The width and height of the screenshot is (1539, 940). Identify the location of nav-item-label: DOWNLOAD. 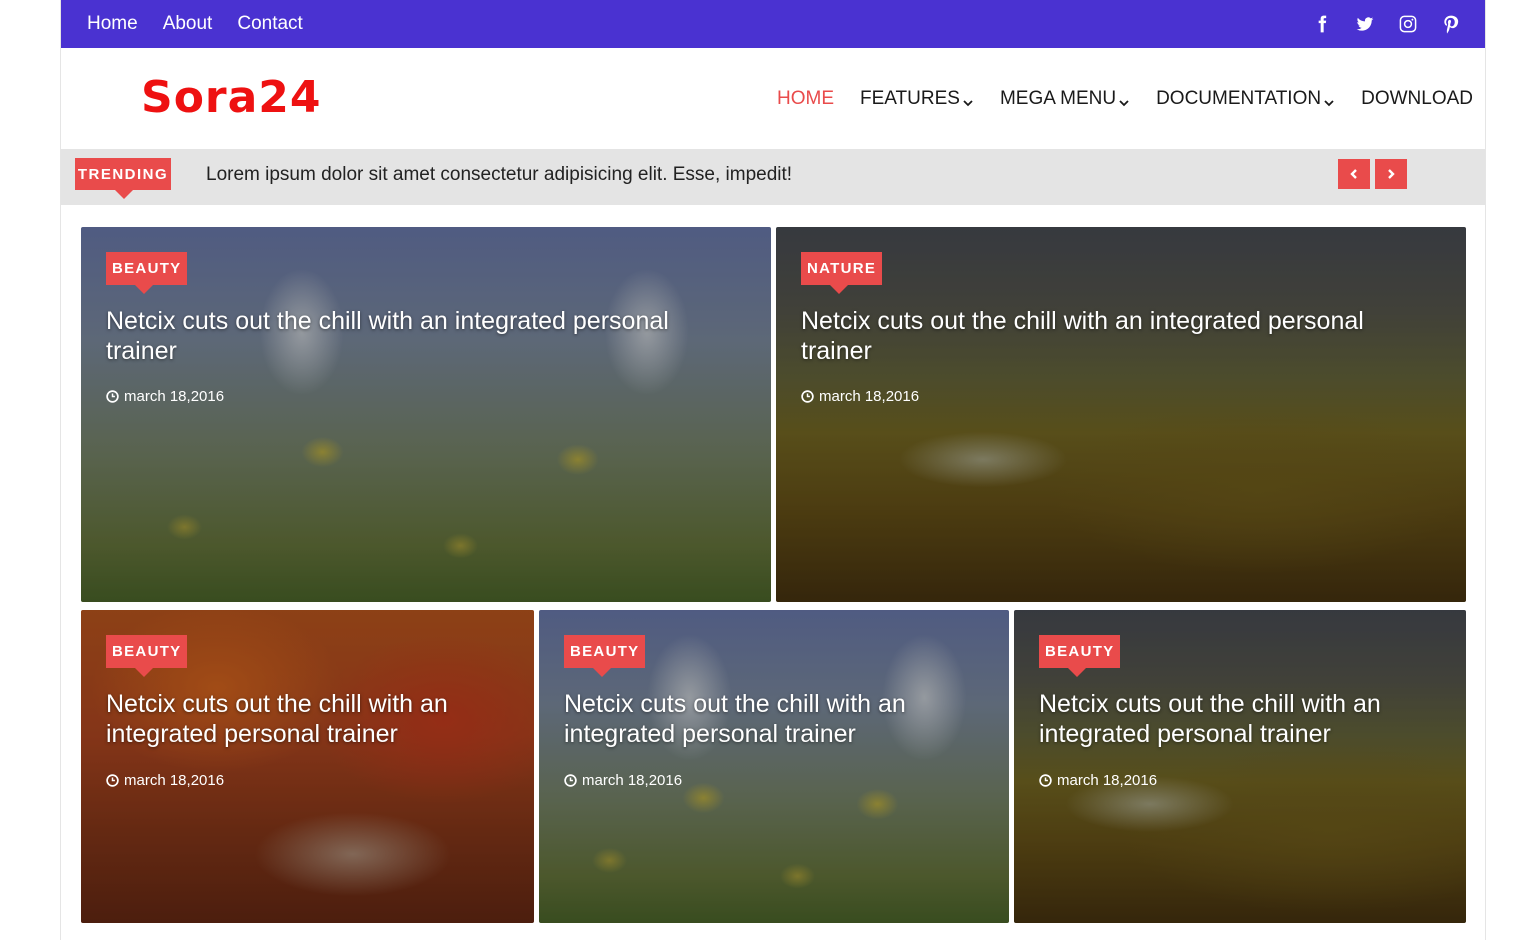
(1417, 98).